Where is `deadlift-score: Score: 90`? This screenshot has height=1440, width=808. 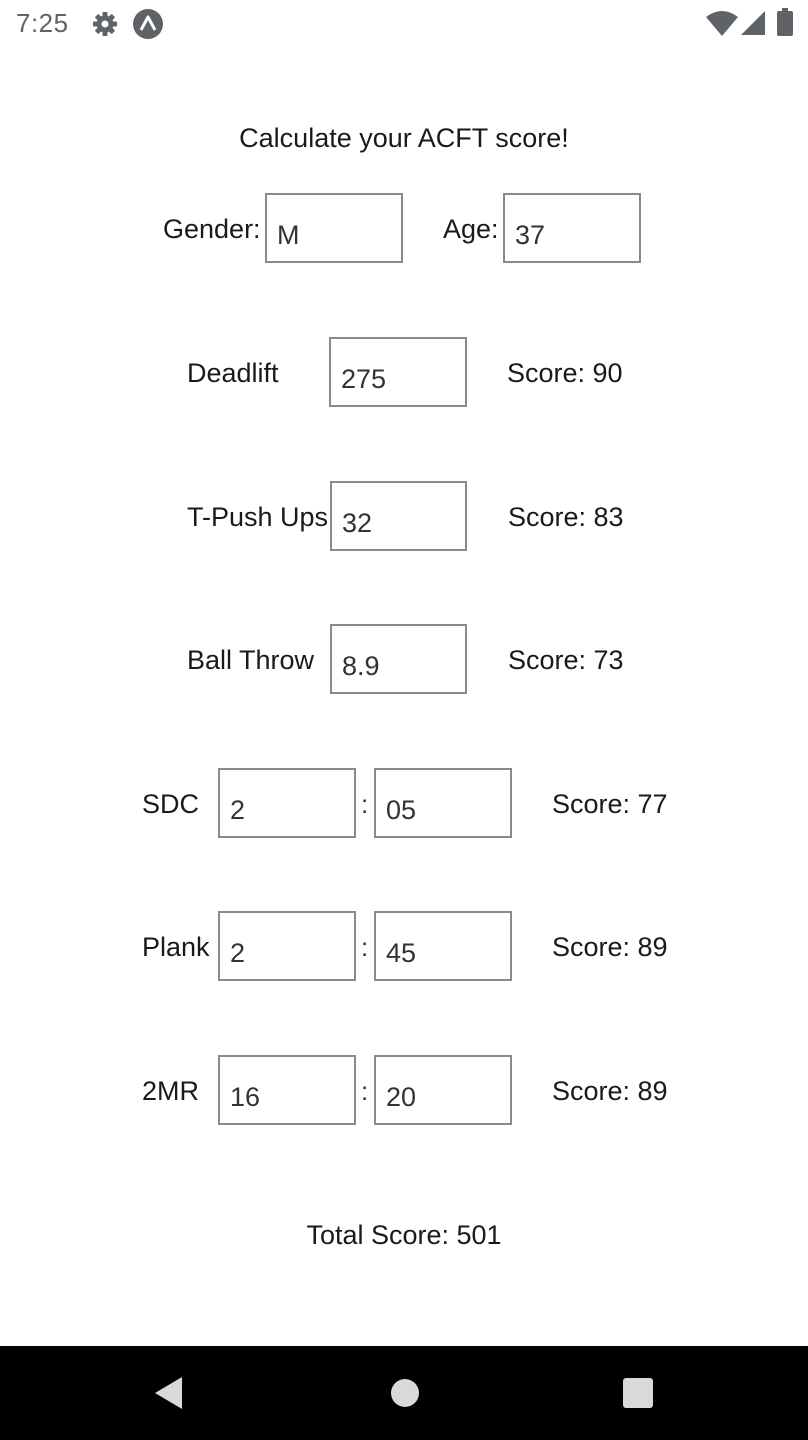
deadlift-score: Score: 90 is located at coordinates (565, 373).